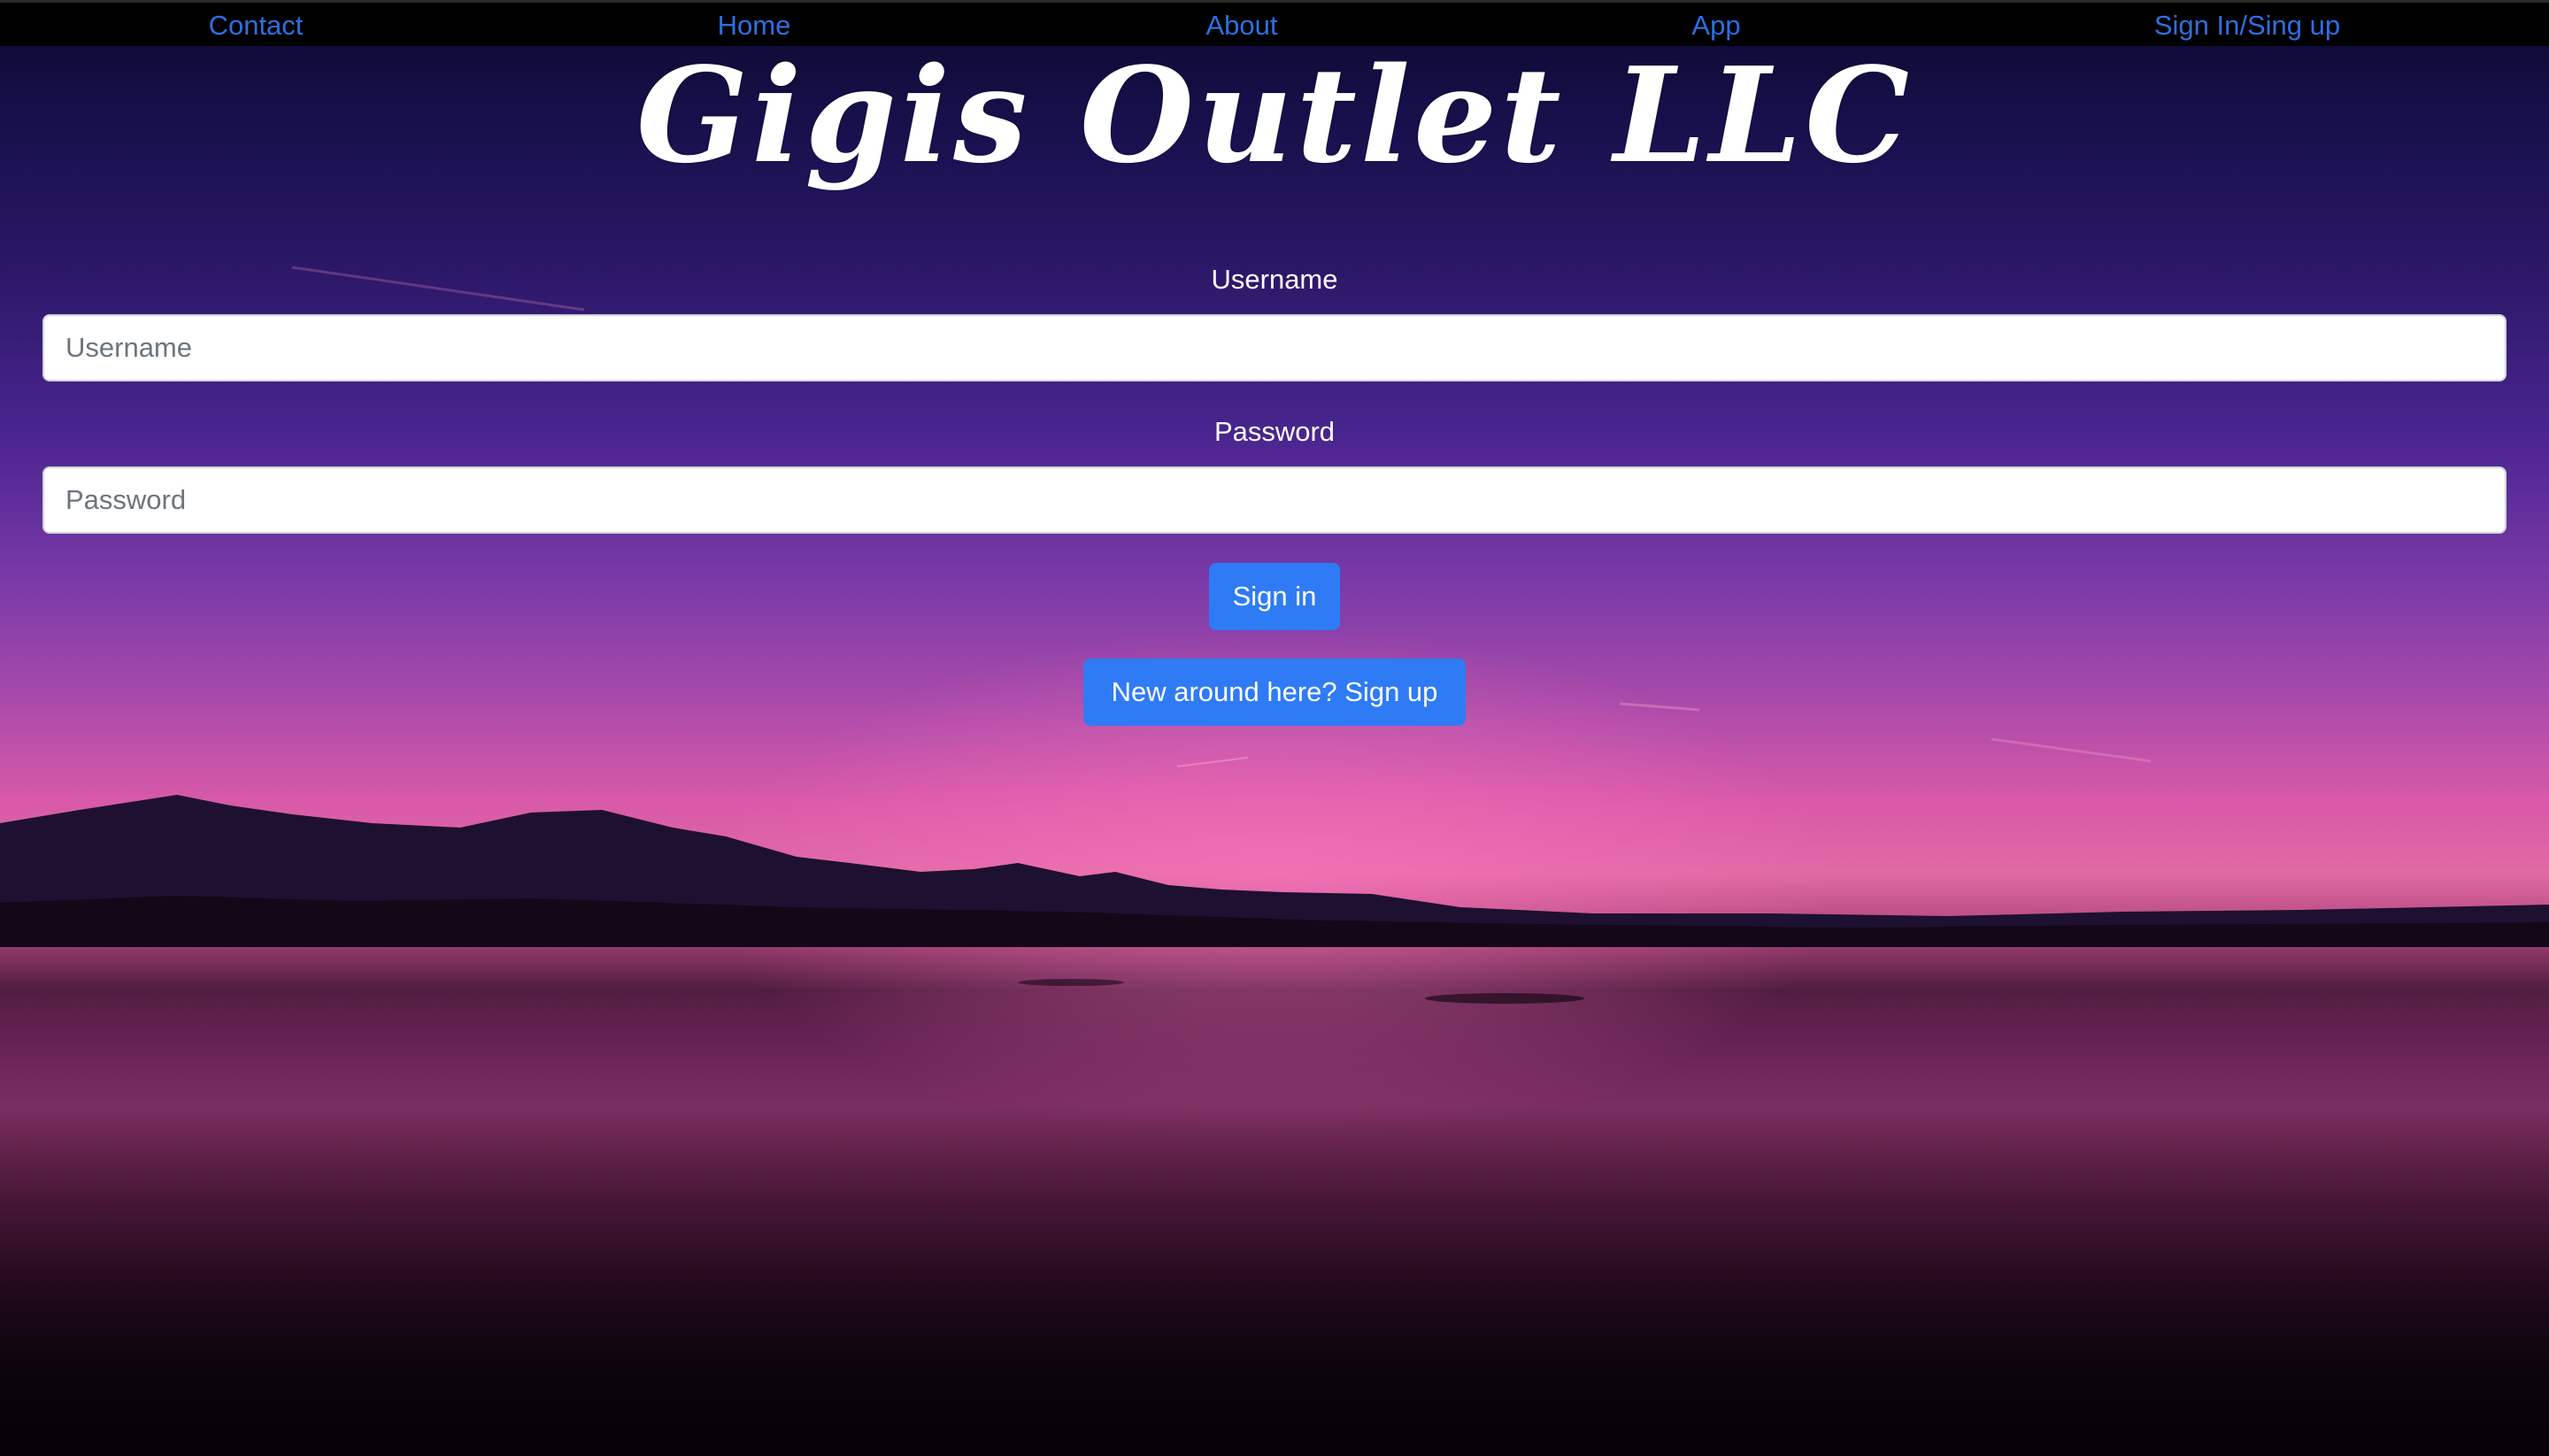  Describe the element at coordinates (1275, 596) in the screenshot. I see `sign-in-button: Sign in` at that location.